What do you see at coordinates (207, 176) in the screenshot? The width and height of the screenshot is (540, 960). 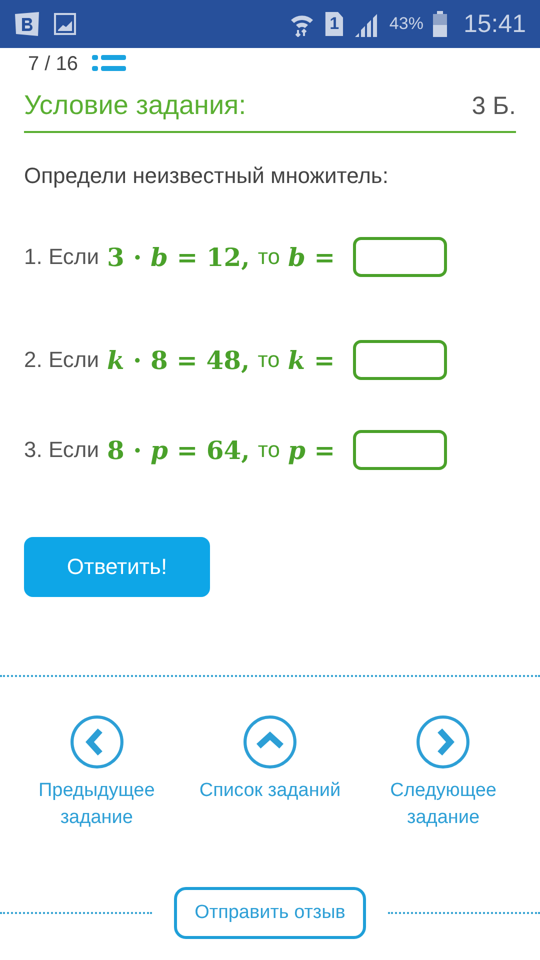 I see `instruction-text: Определи неизвестный множитель:` at bounding box center [207, 176].